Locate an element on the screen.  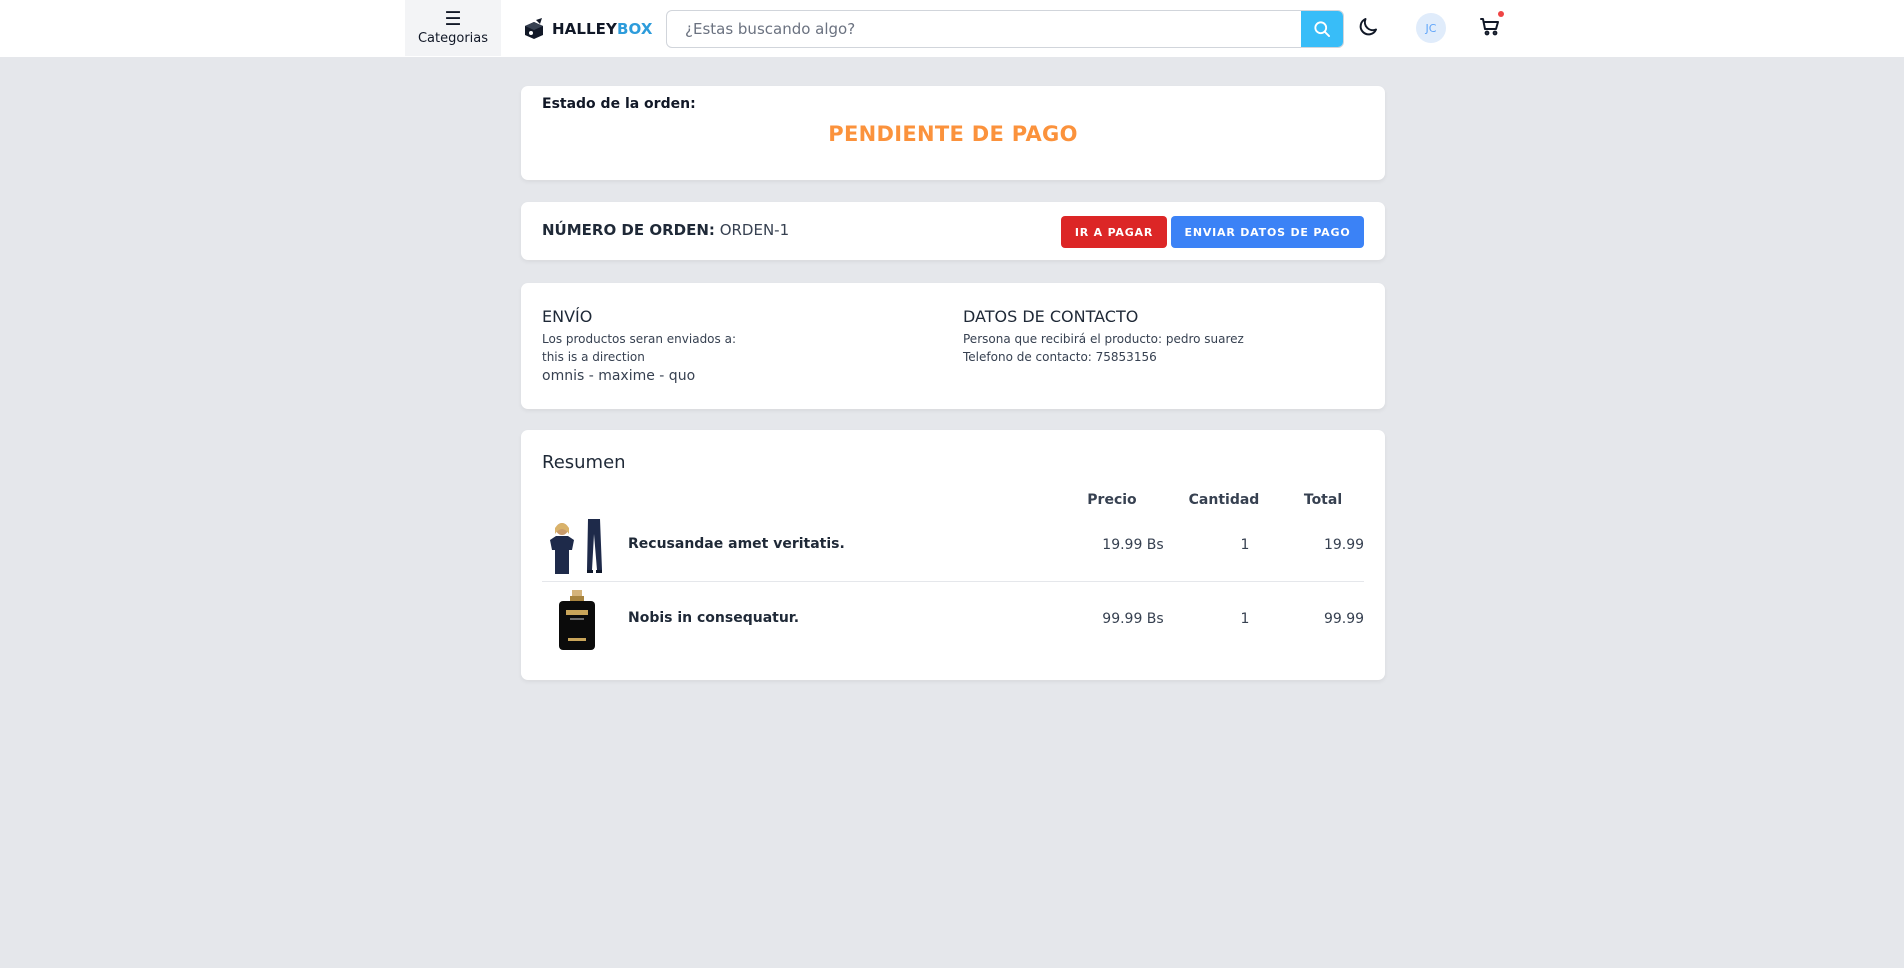
shipping-location: omnis - maxime - quo is located at coordinates (619, 376).